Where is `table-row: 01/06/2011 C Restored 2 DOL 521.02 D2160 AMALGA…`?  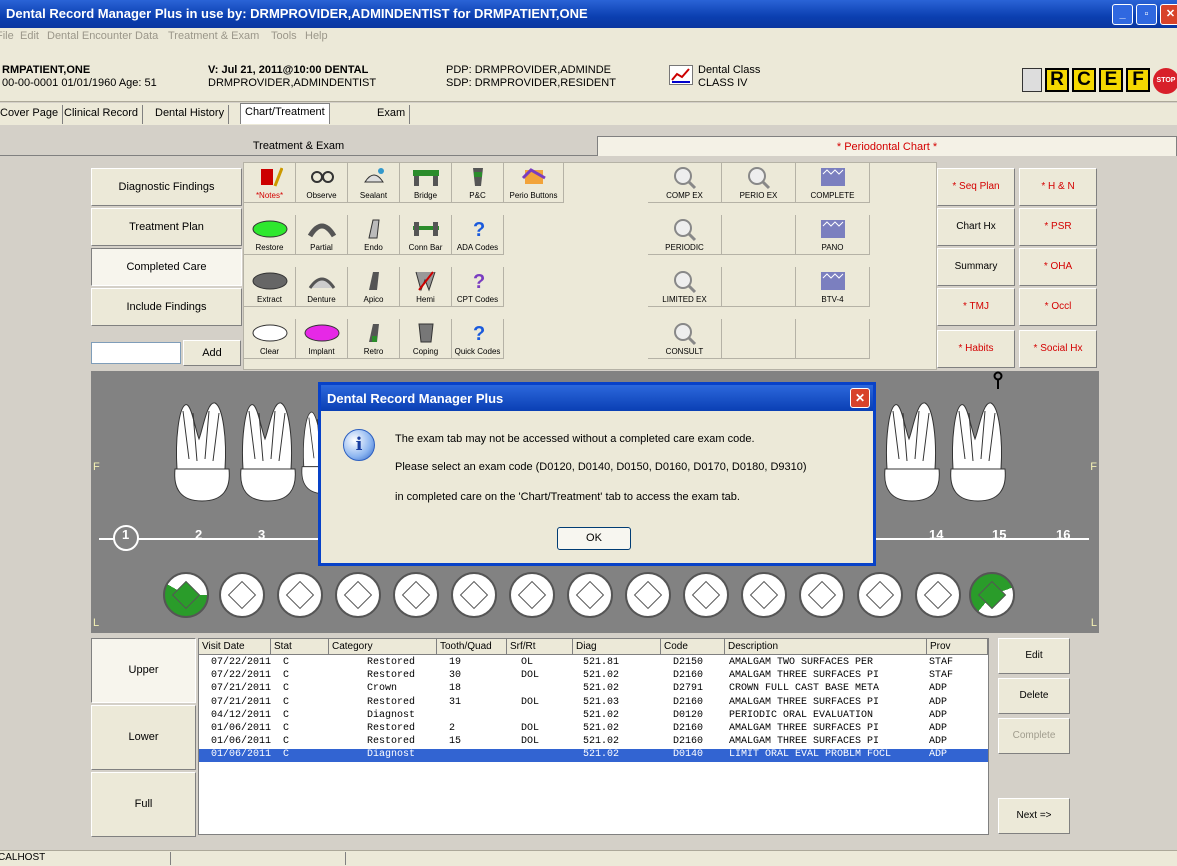
table-row: 01/06/2011 C Restored 2 DOL 521.02 D2160 AMALGA… is located at coordinates (593, 729).